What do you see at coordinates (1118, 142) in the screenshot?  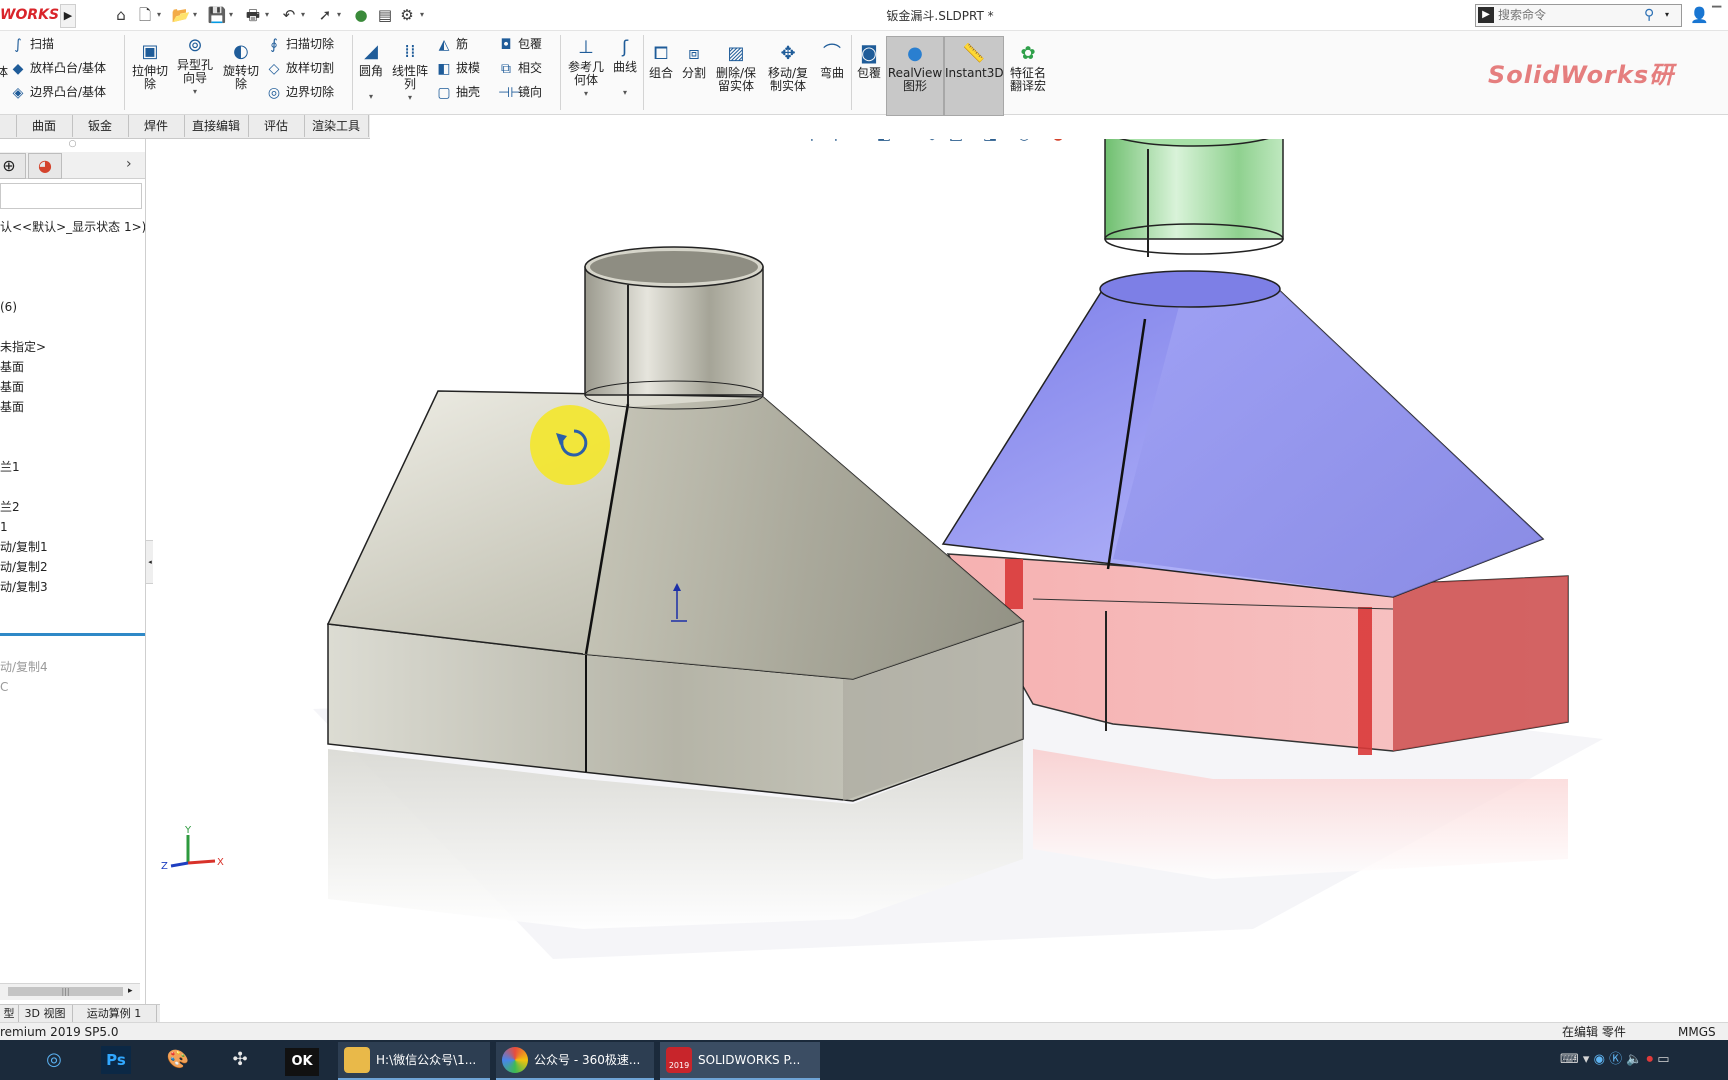 I see `view-settings-monitor-icon: 🖵` at bounding box center [1118, 142].